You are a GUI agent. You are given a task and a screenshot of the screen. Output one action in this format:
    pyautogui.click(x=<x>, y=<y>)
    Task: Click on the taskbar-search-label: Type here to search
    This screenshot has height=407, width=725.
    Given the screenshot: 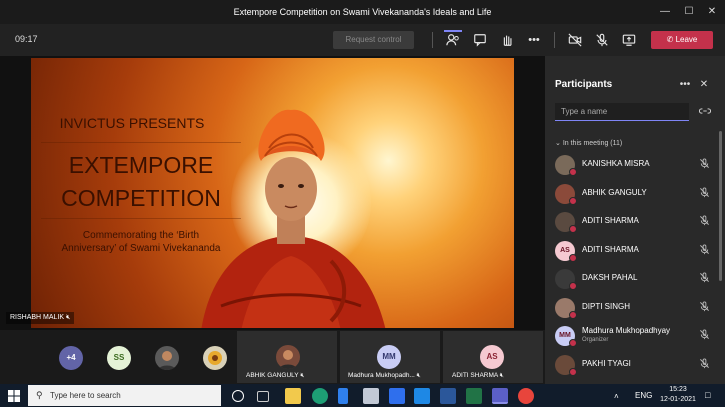 What is the action you would take?
    pyautogui.click(x=85, y=395)
    